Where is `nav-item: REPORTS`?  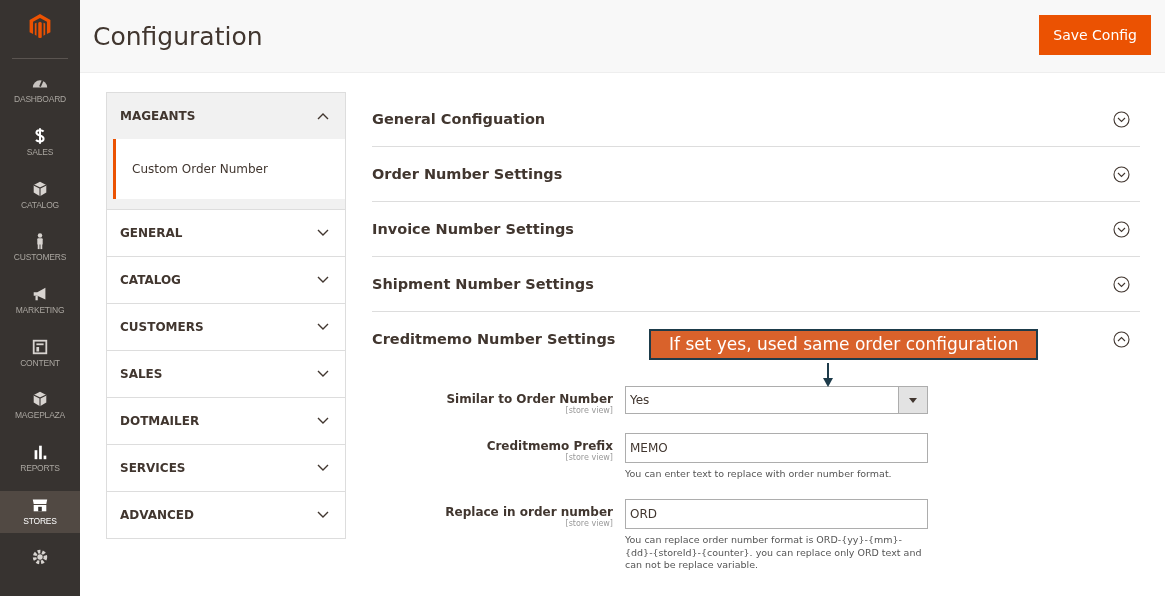 nav-item: REPORTS is located at coordinates (40, 459).